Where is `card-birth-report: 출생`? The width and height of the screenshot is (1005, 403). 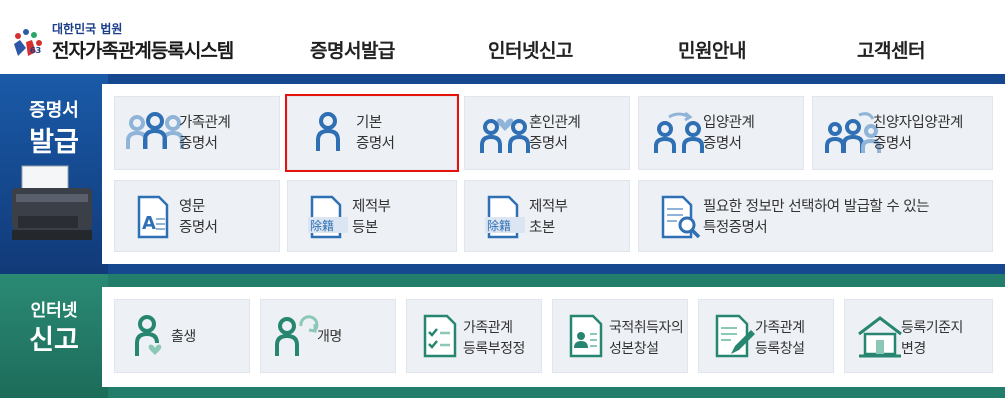 card-birth-report: 출생 is located at coordinates (182, 336).